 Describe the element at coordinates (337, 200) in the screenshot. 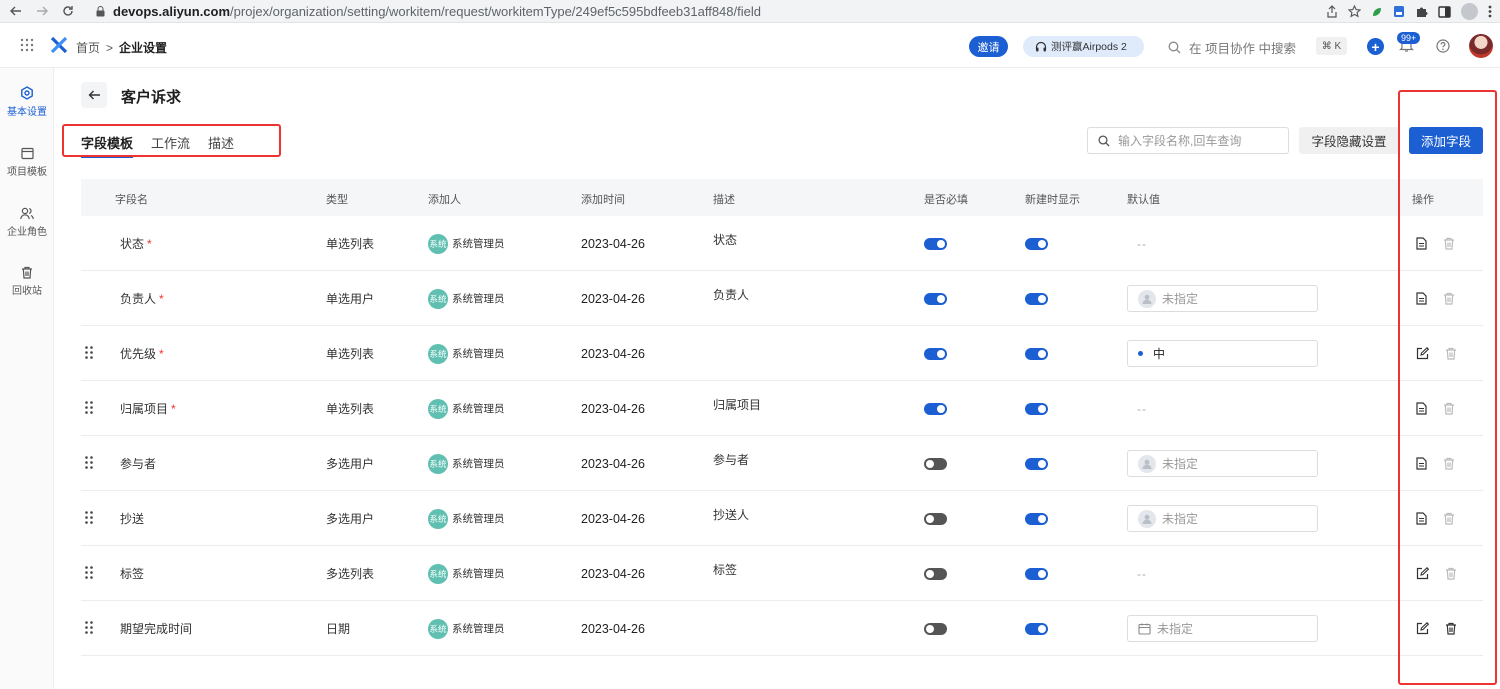

I see `column-header-type: 类型` at that location.